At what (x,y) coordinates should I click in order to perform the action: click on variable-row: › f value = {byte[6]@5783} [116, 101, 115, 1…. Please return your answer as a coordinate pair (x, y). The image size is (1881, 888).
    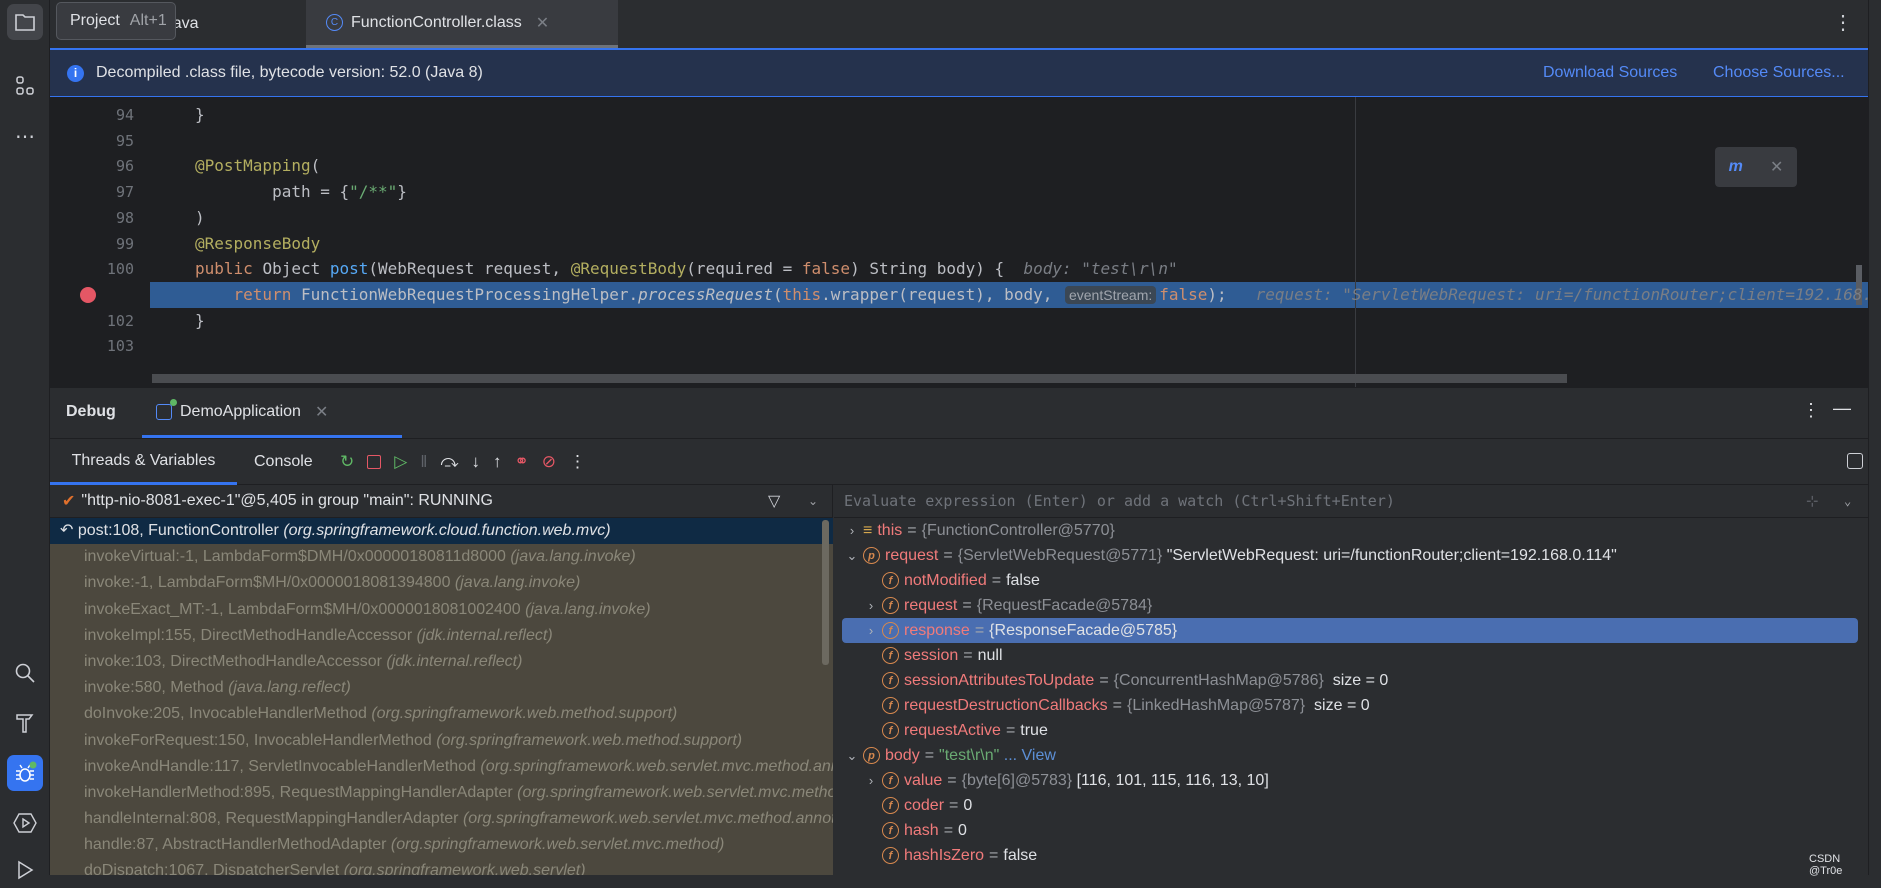
    Looking at the image, I should click on (1351, 780).